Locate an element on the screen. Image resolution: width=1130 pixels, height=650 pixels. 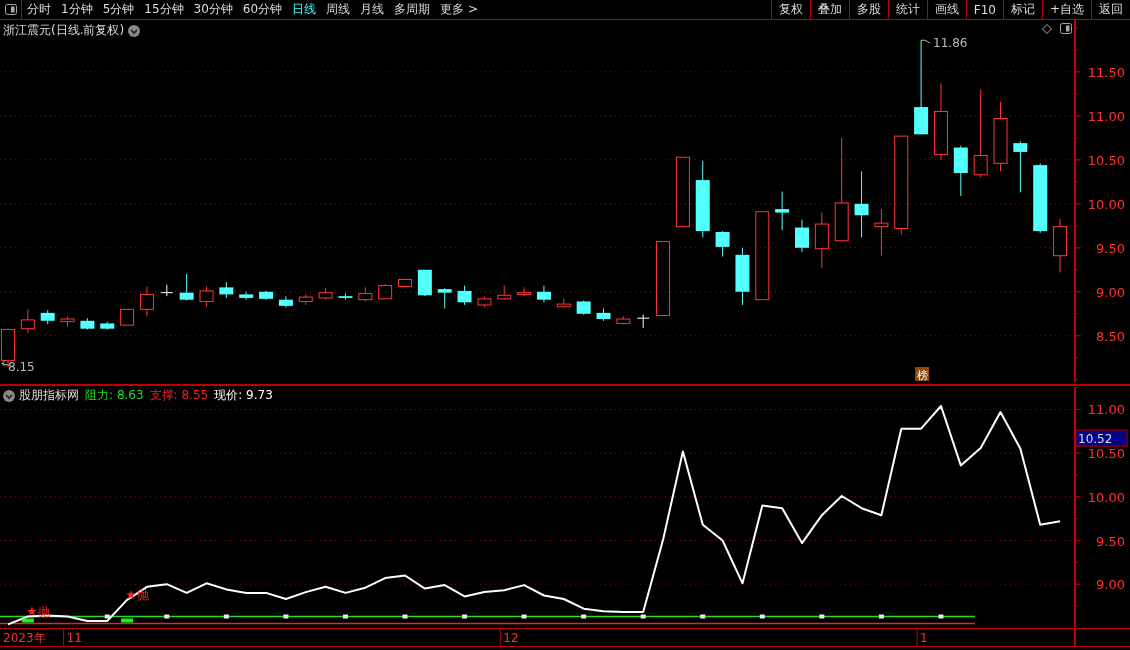
period-tab: 分时 is located at coordinates (39, 9).